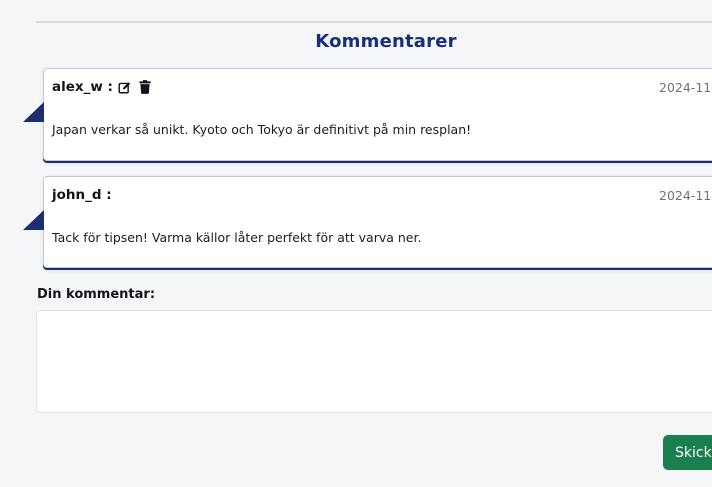 The width and height of the screenshot is (712, 487). I want to click on submit-button: Skick, so click(687, 452).